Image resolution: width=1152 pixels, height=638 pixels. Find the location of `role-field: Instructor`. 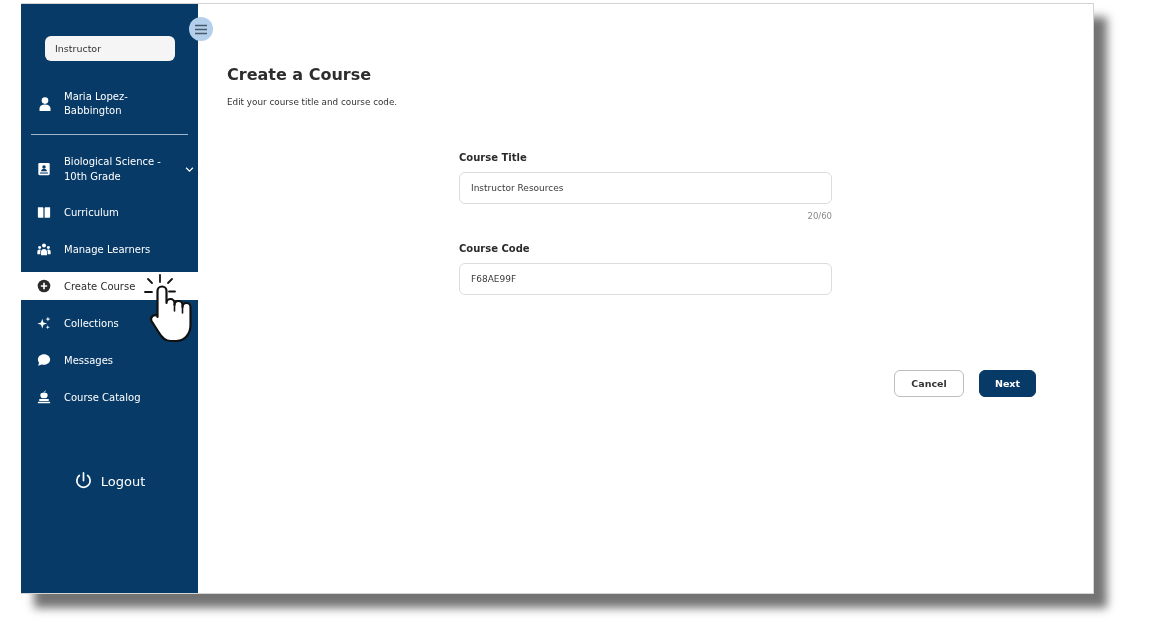

role-field: Instructor is located at coordinates (110, 48).